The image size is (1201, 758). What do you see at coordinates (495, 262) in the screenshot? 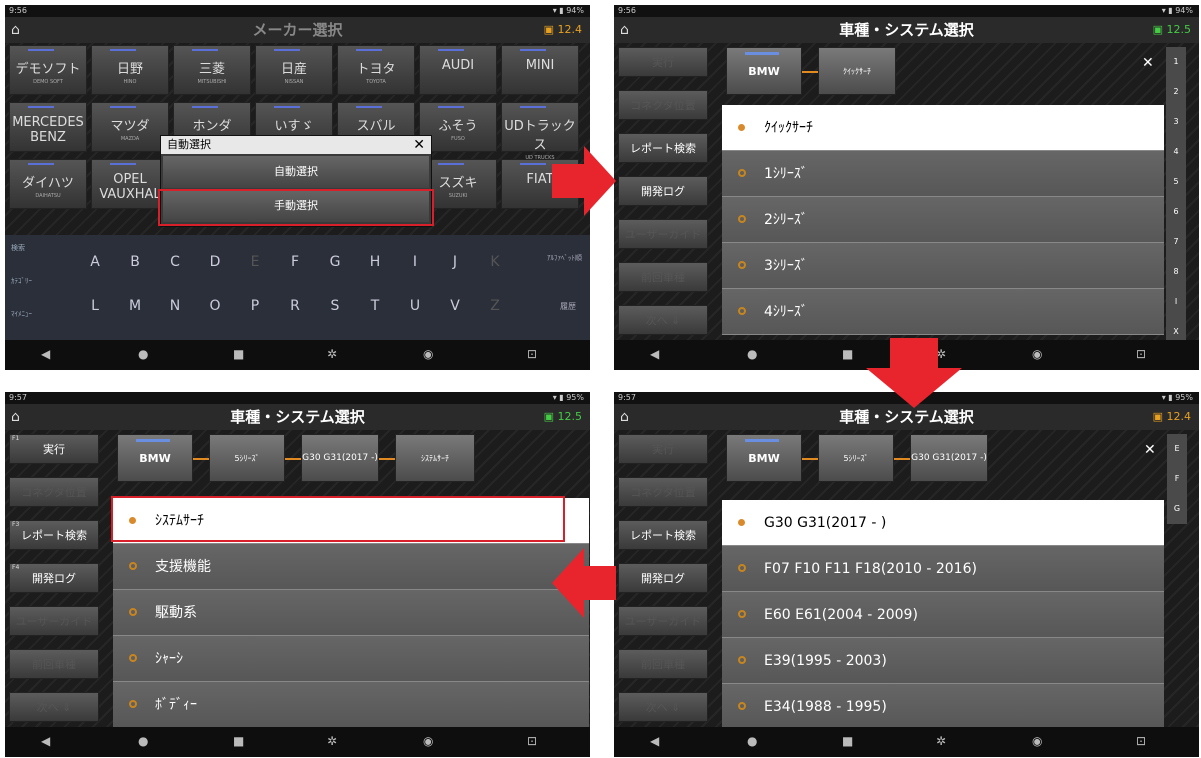
I see `key-k: K` at bounding box center [495, 262].